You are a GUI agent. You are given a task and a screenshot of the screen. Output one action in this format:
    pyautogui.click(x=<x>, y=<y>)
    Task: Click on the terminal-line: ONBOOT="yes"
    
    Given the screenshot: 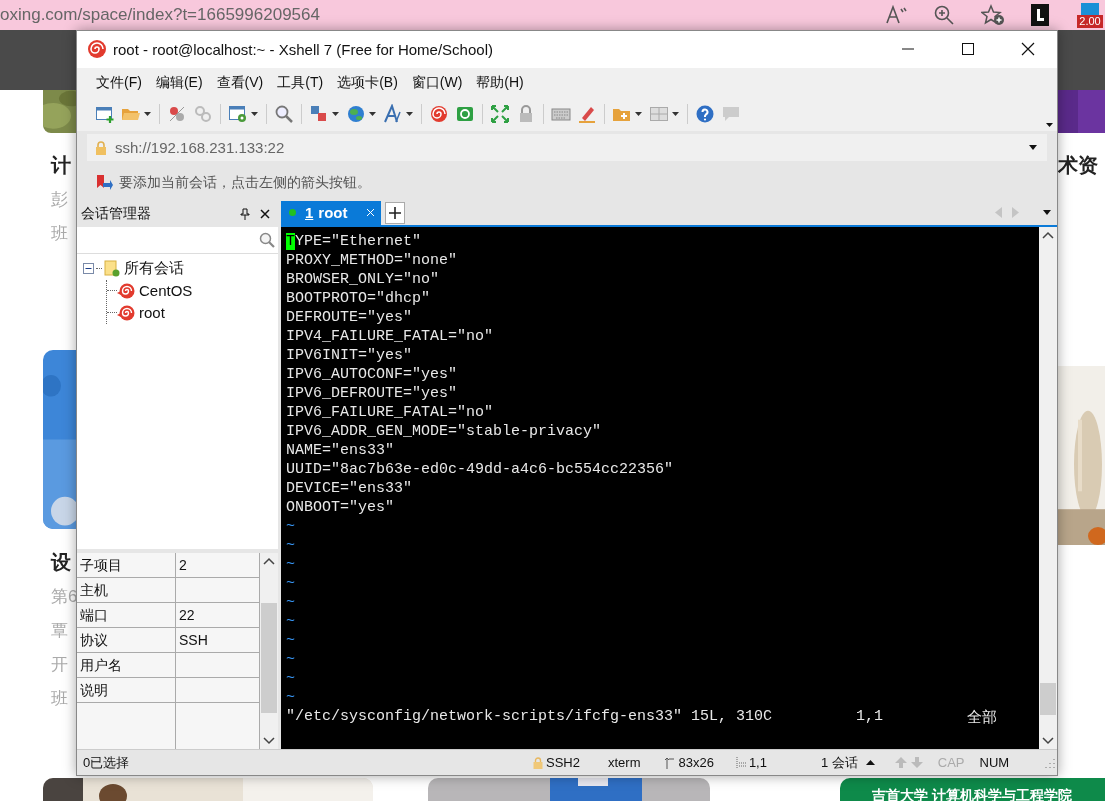 What is the action you would take?
    pyautogui.click(x=340, y=507)
    